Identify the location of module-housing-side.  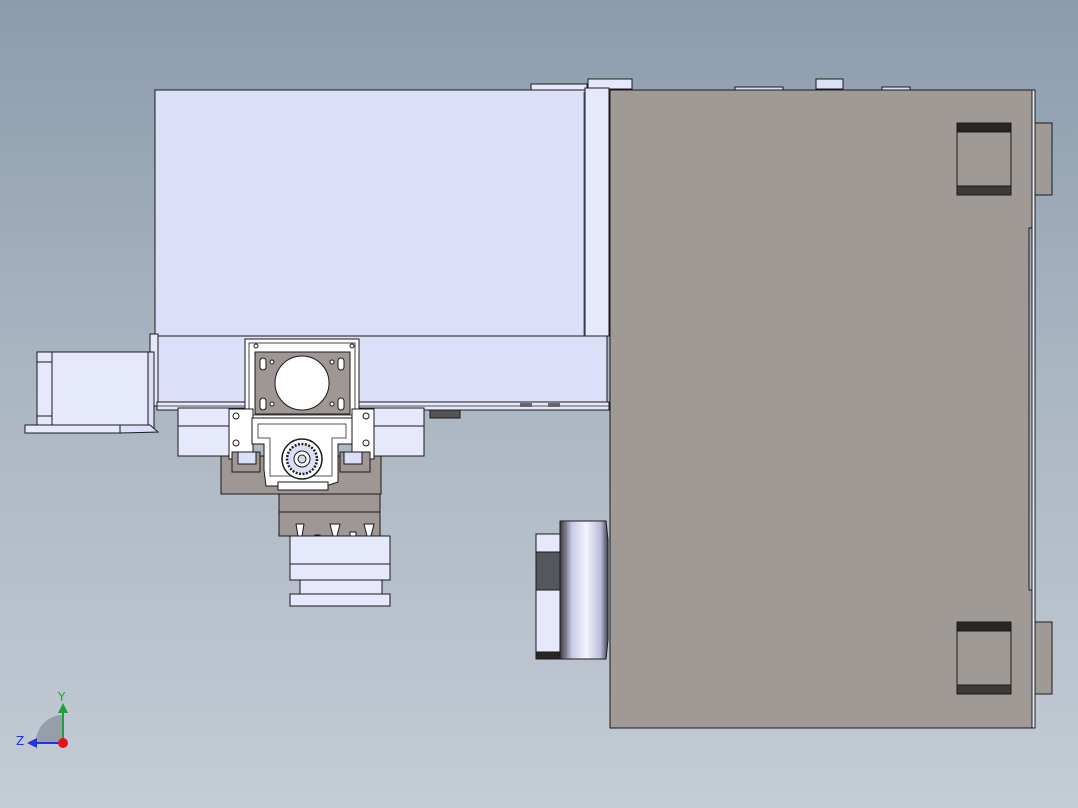
(597, 212).